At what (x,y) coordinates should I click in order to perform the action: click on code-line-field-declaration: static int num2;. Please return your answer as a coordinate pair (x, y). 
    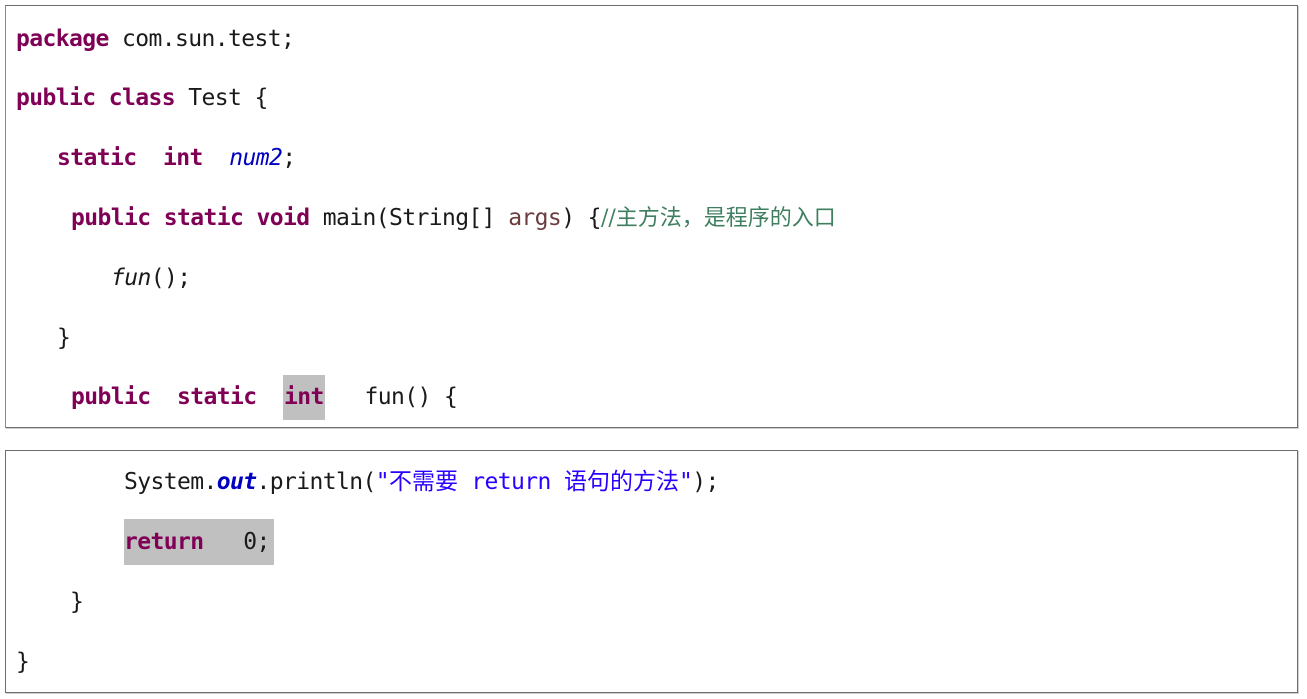
    Looking at the image, I should click on (176, 158).